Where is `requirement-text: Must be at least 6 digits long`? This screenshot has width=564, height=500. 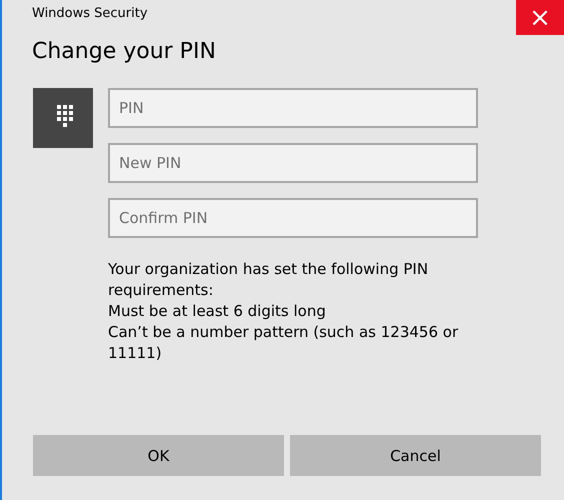
requirement-text: Must be at least 6 digits long is located at coordinates (217, 311).